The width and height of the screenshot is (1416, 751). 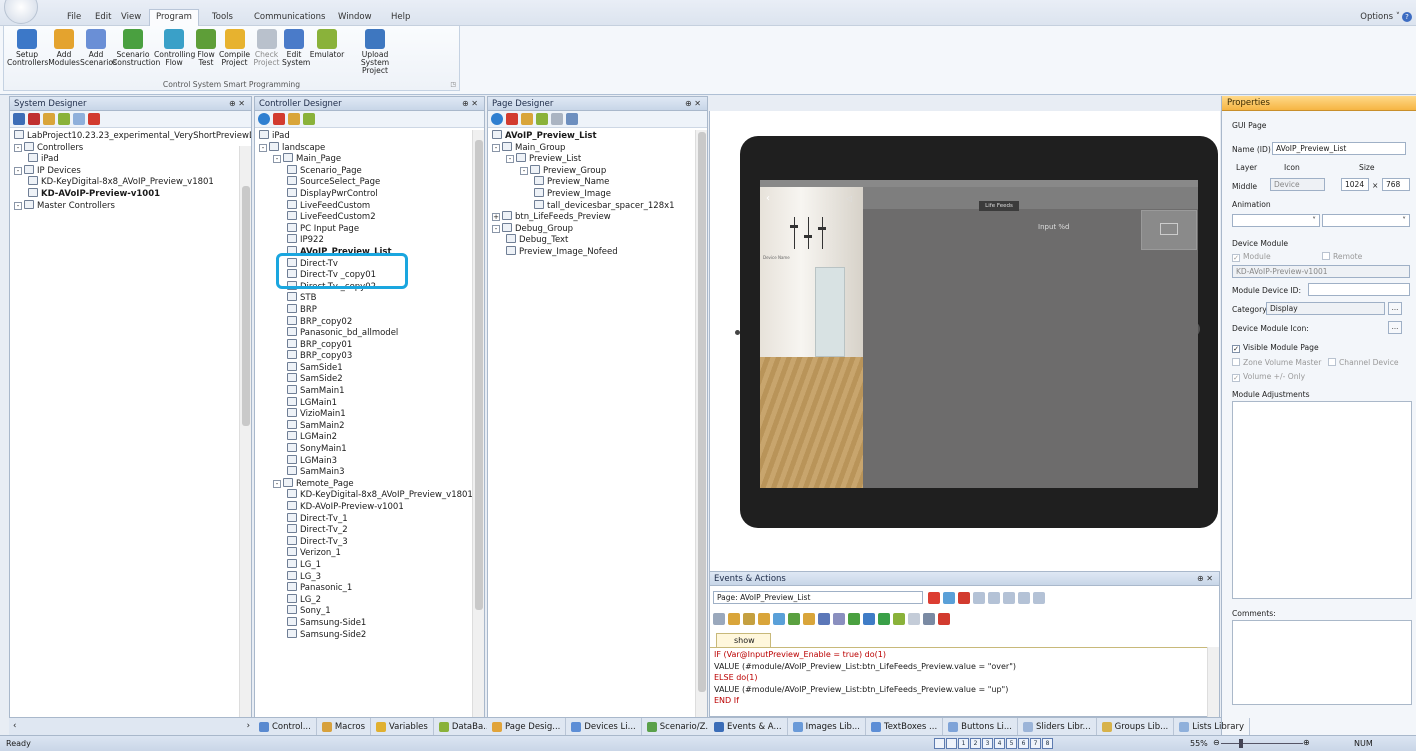 What do you see at coordinates (1276, 220) in the screenshot?
I see `animation-select-1: ˅` at bounding box center [1276, 220].